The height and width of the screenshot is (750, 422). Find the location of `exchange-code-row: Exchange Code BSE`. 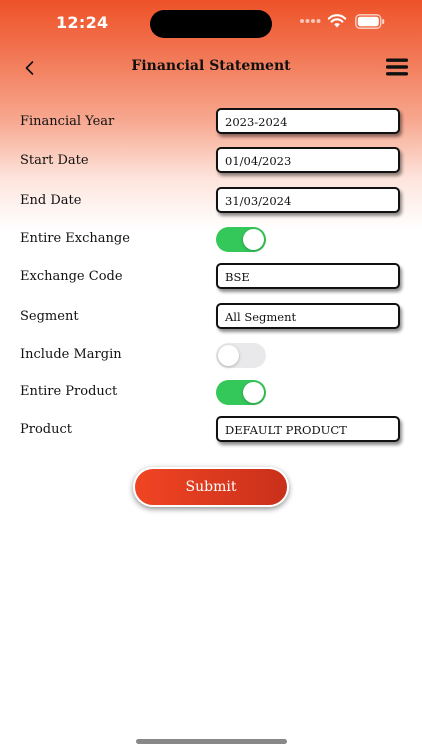

exchange-code-row: Exchange Code BSE is located at coordinates (211, 277).